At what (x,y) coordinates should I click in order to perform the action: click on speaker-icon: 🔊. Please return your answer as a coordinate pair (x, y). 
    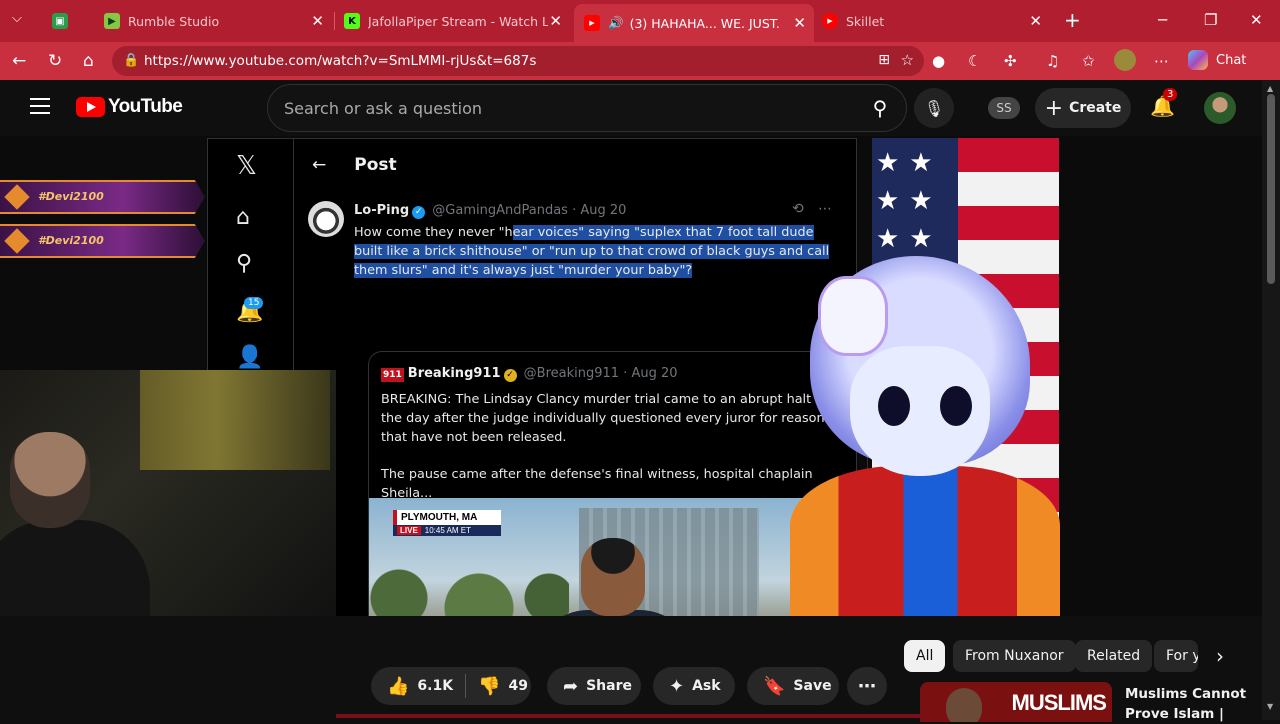
    Looking at the image, I should click on (616, 23).